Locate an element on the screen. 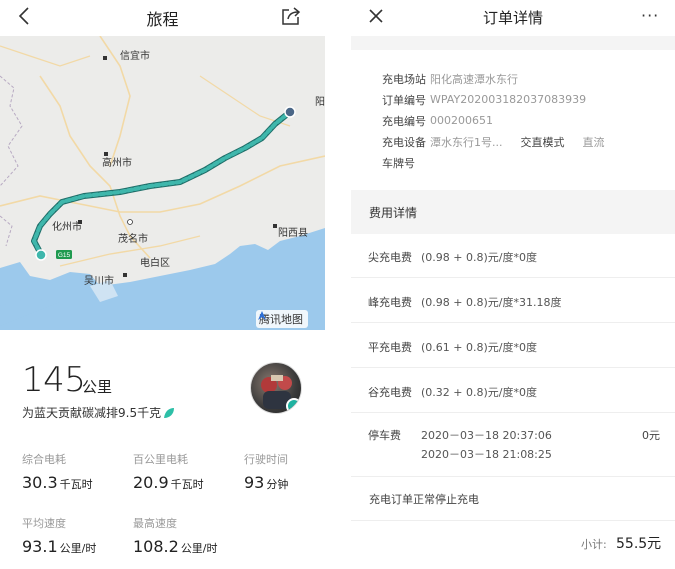  divider is located at coordinates (513, 520).